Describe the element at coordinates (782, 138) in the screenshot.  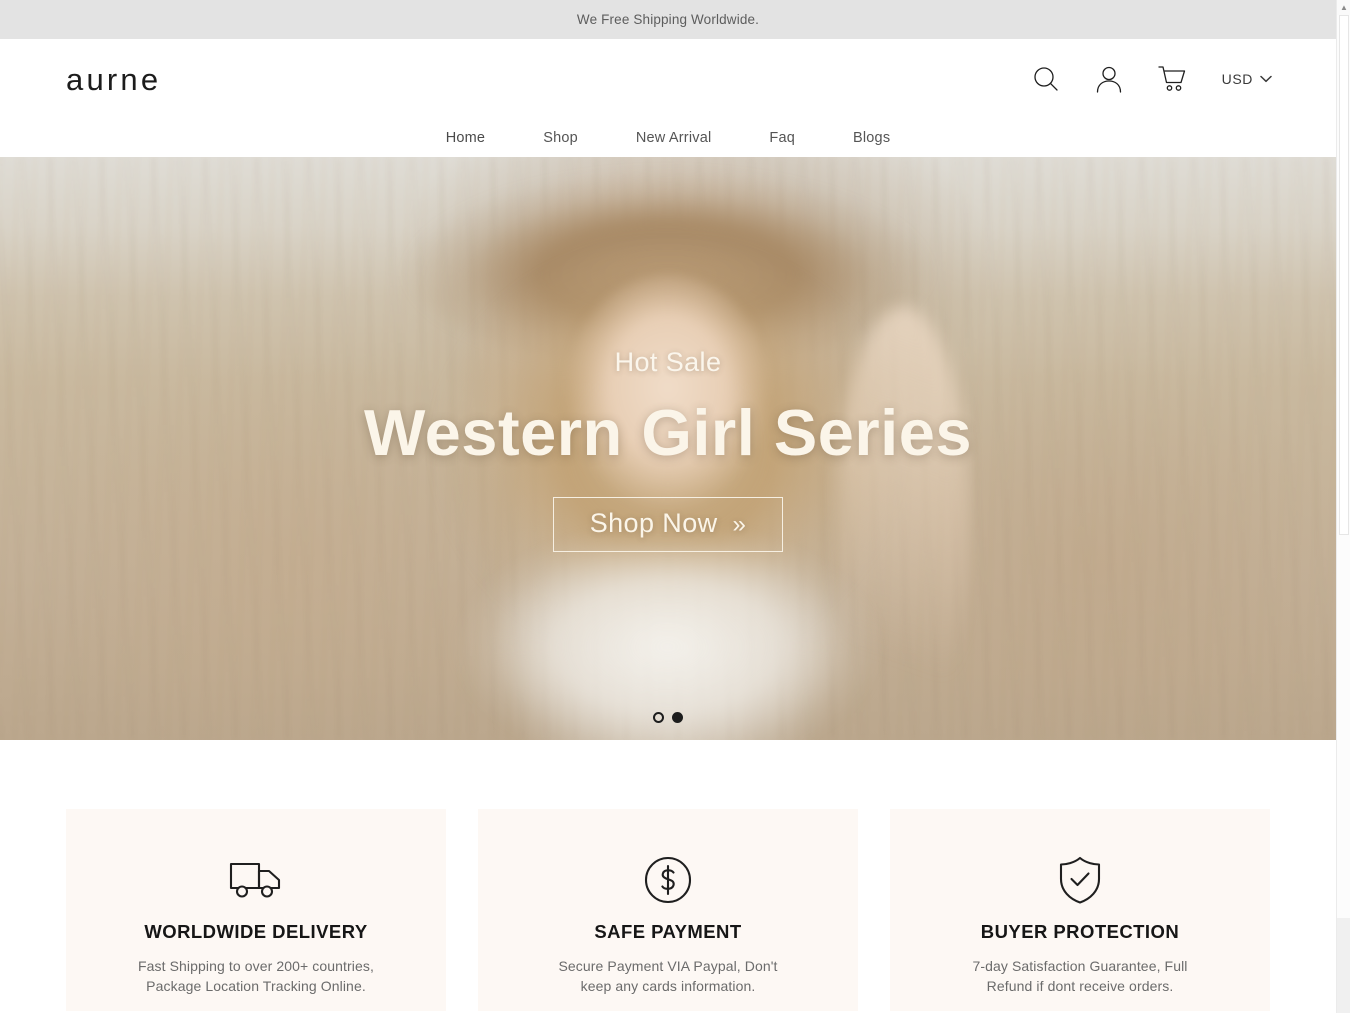
I see `nav-item-faq: Faq` at that location.